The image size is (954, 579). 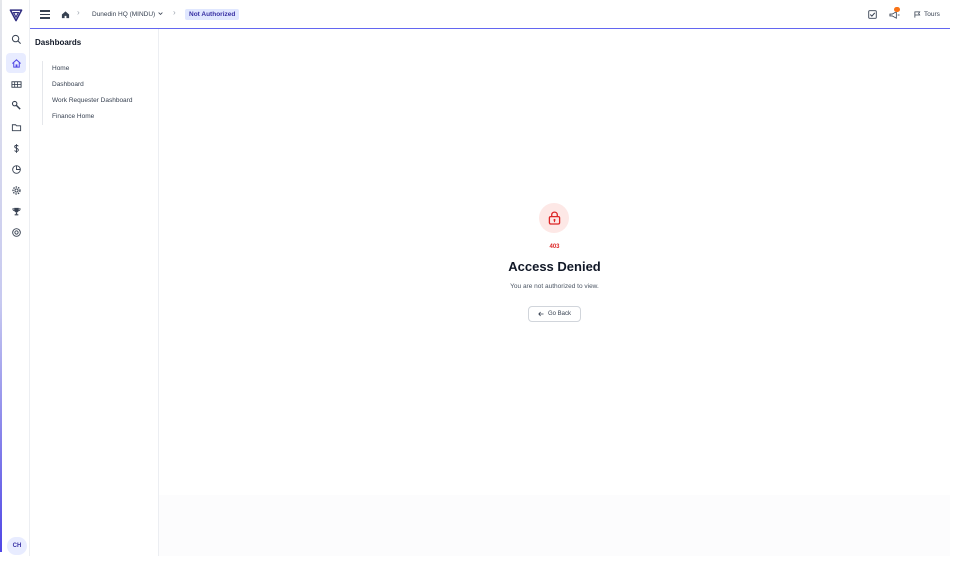 I want to click on rail-search, so click(x=16, y=39).